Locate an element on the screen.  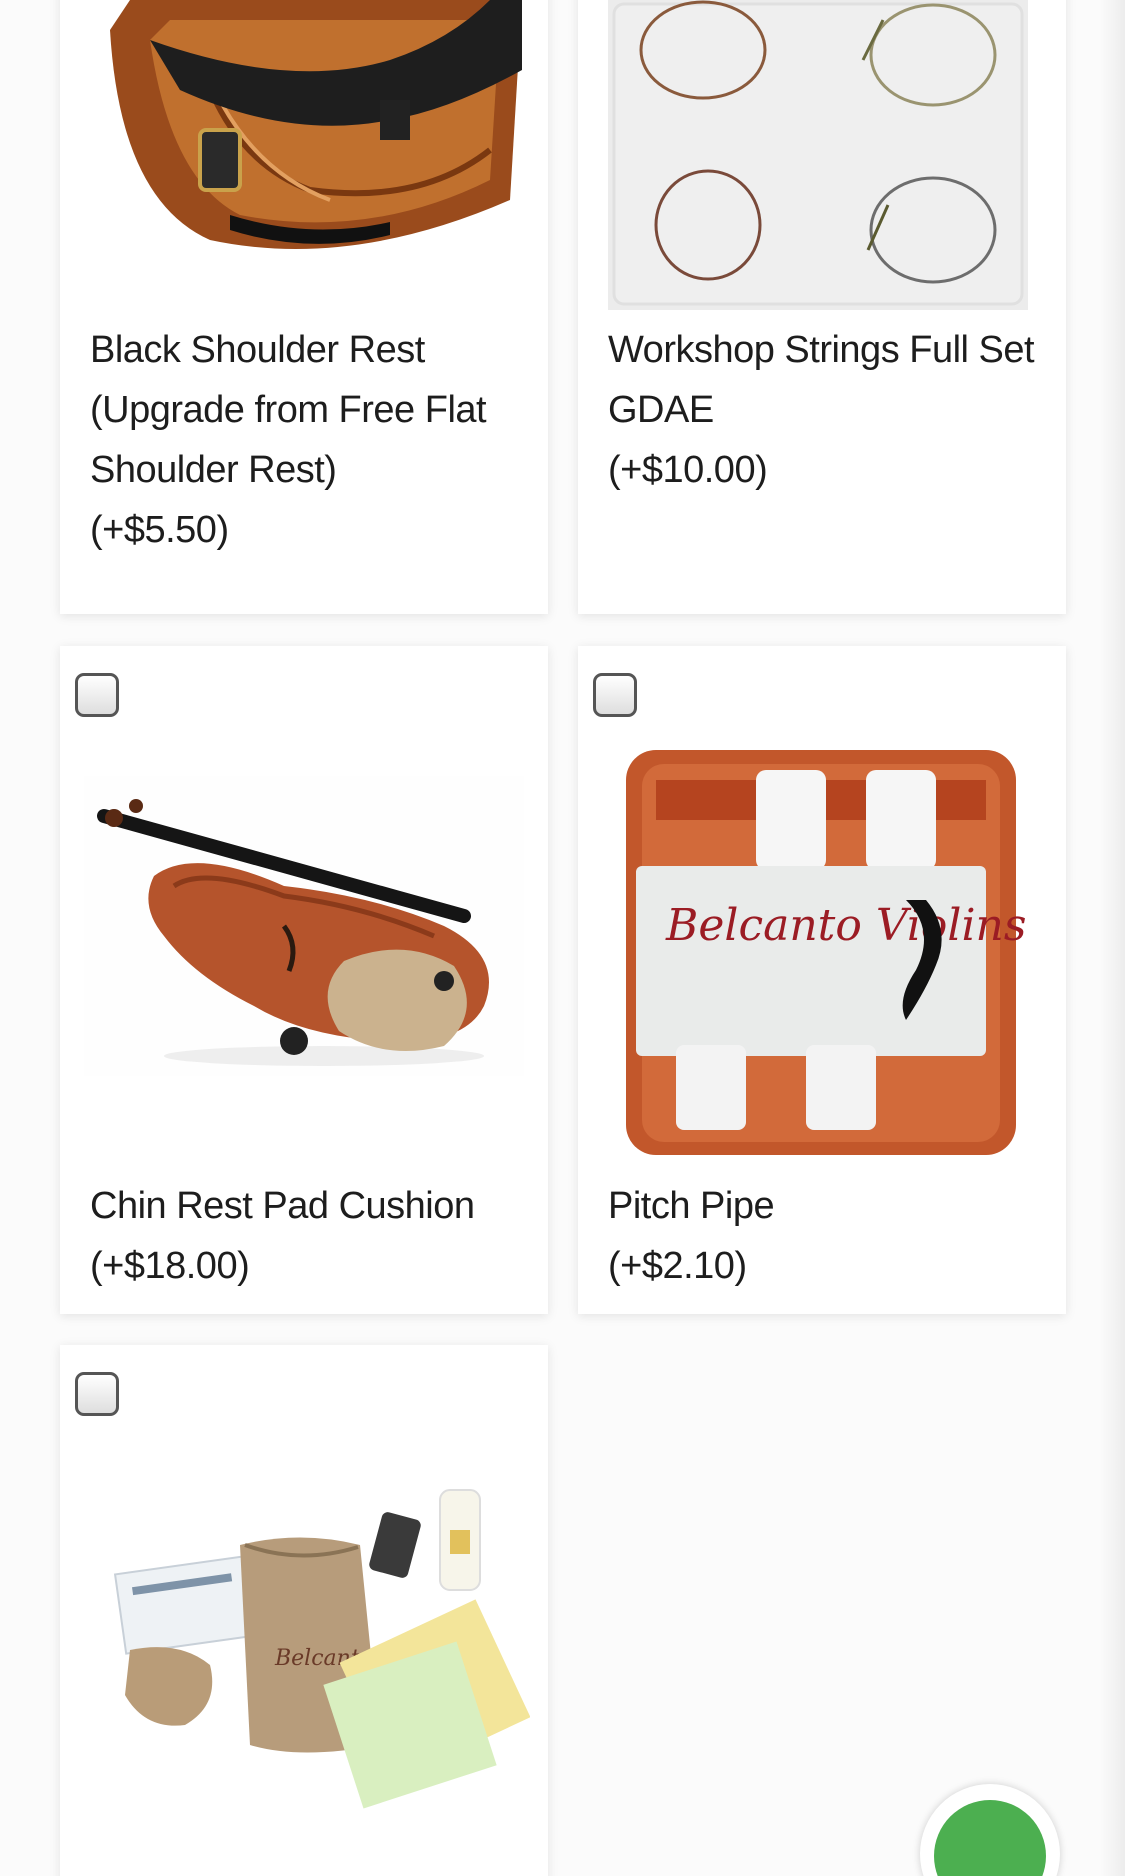
product-price: (+$5.50) is located at coordinates (159, 530).